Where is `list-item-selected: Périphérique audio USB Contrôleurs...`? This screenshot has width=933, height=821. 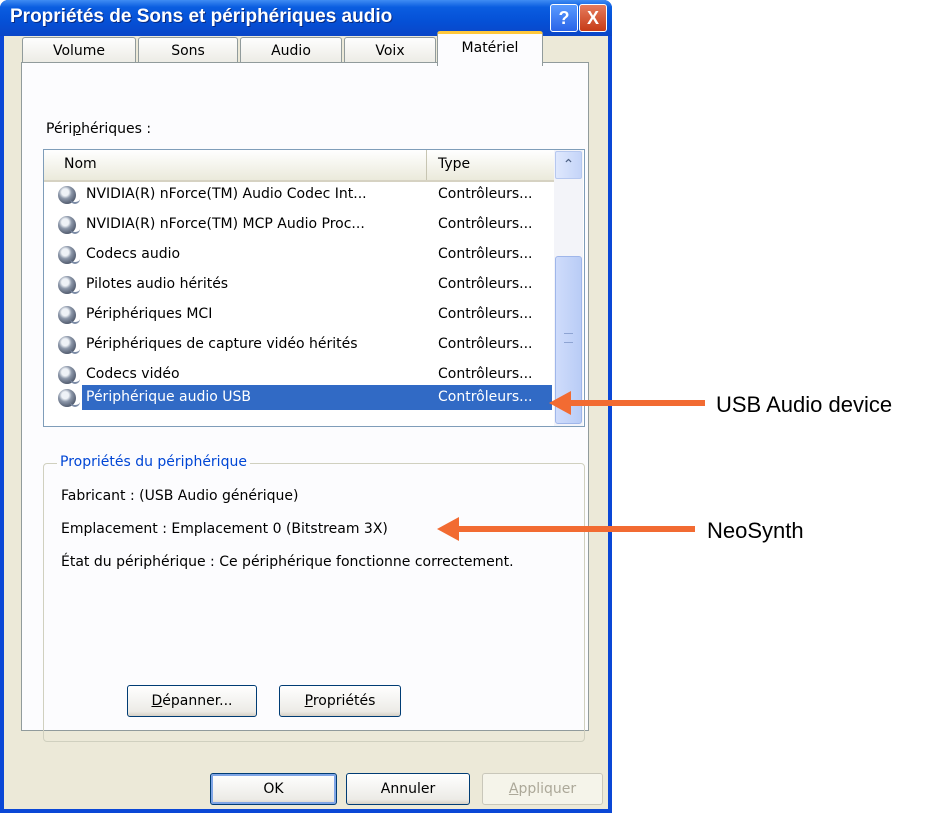 list-item-selected: Périphérique audio USB Contrôleurs... is located at coordinates (299, 398).